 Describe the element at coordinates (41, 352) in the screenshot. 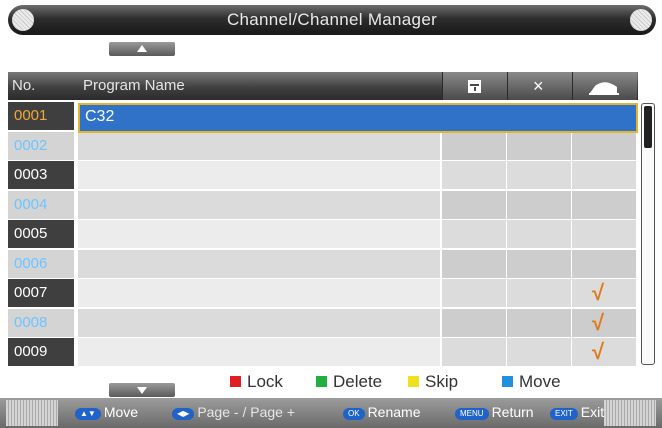

I see `row-no: 0009` at that location.